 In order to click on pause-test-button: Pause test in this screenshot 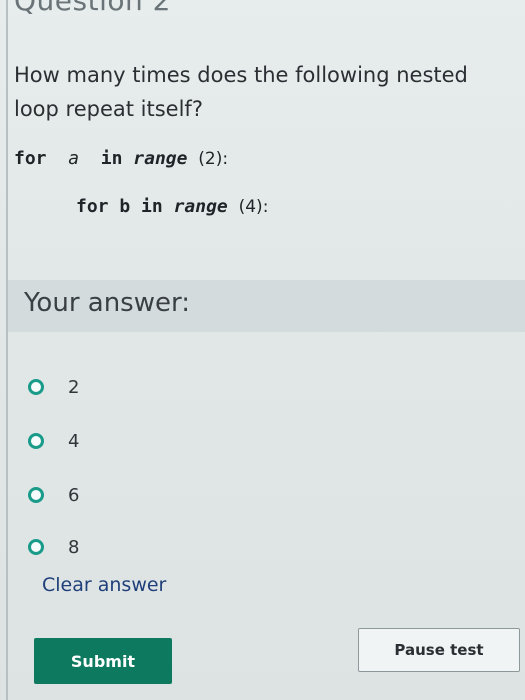, I will do `click(439, 650)`.